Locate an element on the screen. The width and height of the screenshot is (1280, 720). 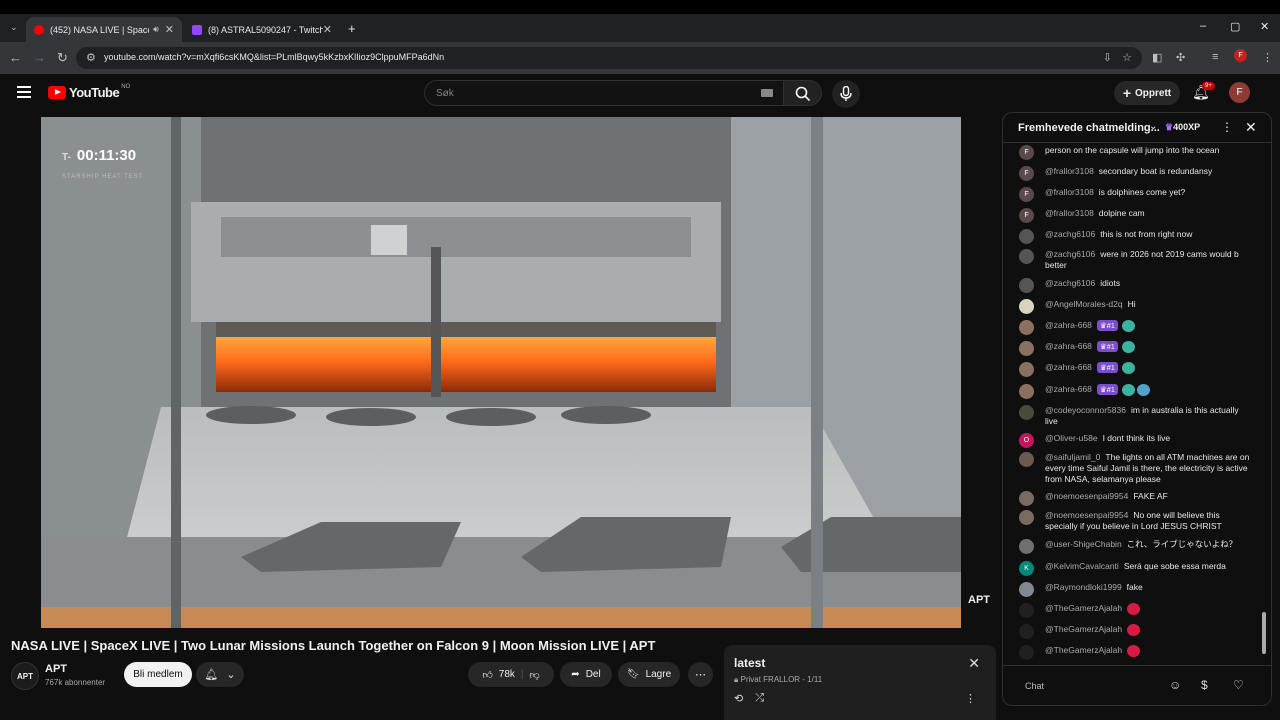
site-info-icon: ⚙ is located at coordinates (91, 57).